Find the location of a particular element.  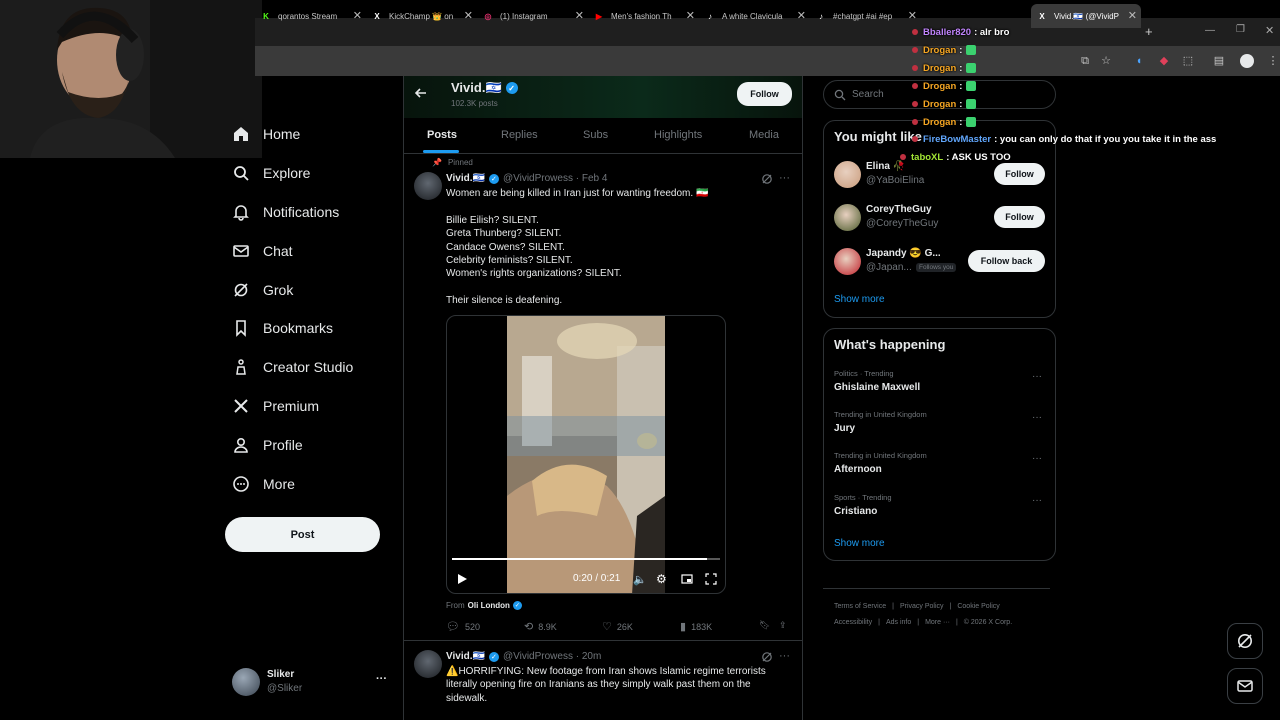

views-action: ▮ 183K is located at coordinates (696, 626).